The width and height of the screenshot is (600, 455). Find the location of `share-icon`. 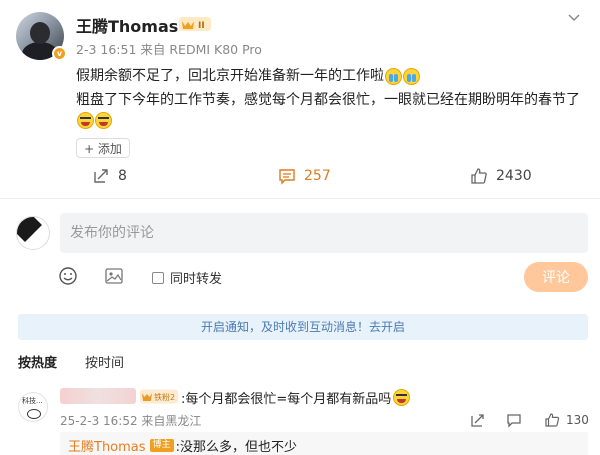

share-icon is located at coordinates (478, 420).